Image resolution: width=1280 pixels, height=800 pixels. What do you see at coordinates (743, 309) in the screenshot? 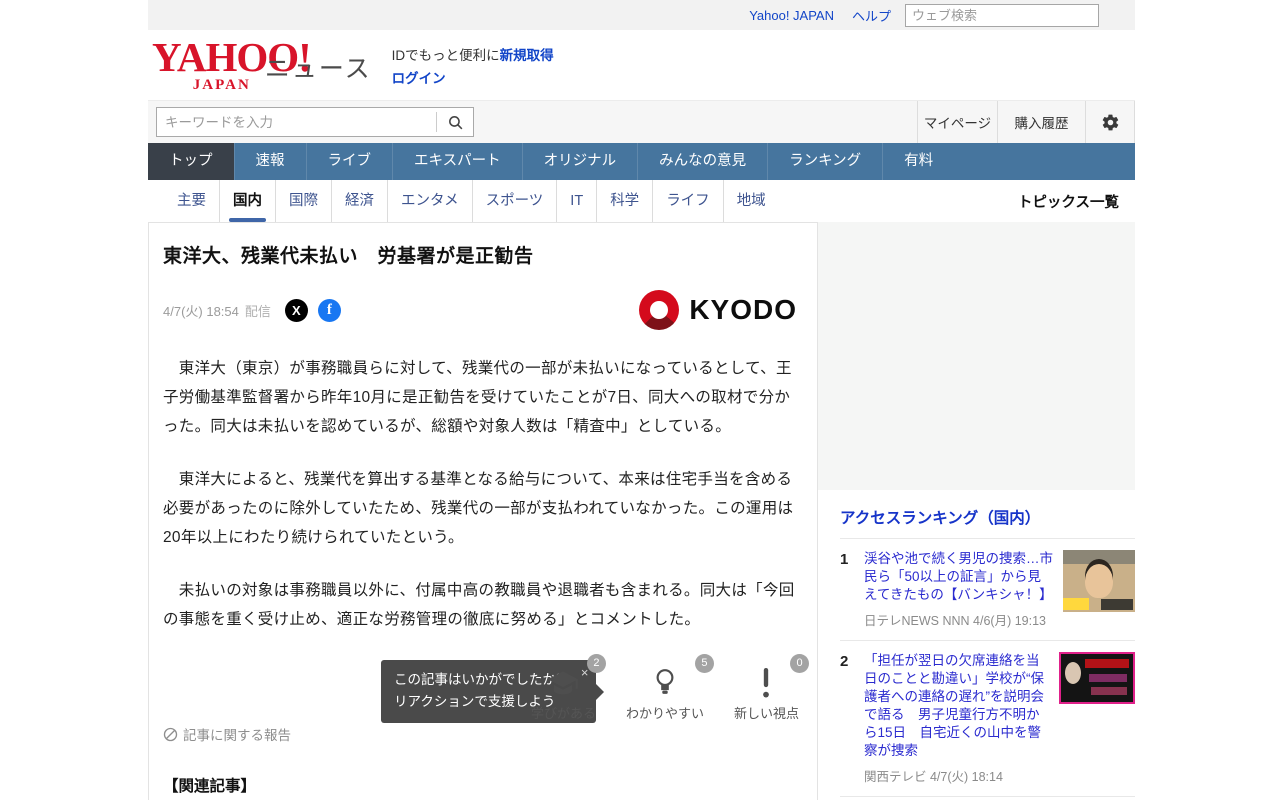
I see `provider-name: KYODO` at bounding box center [743, 309].